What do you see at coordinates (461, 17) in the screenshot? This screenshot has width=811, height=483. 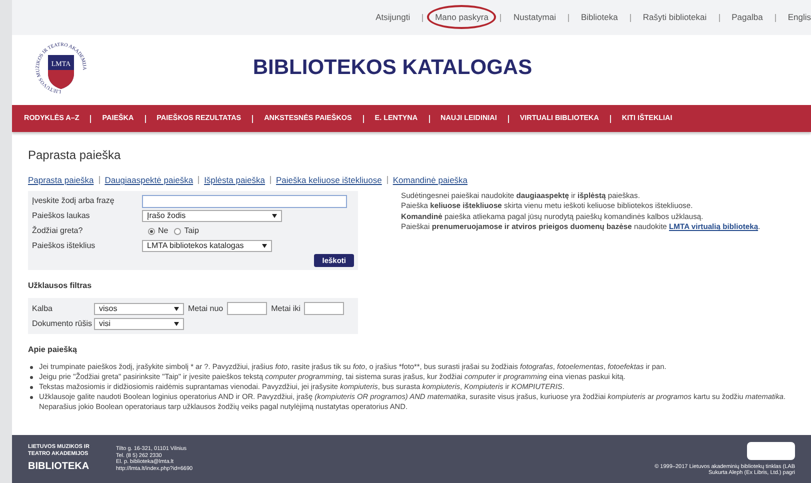 I see `top-link: Mano paskyra` at bounding box center [461, 17].